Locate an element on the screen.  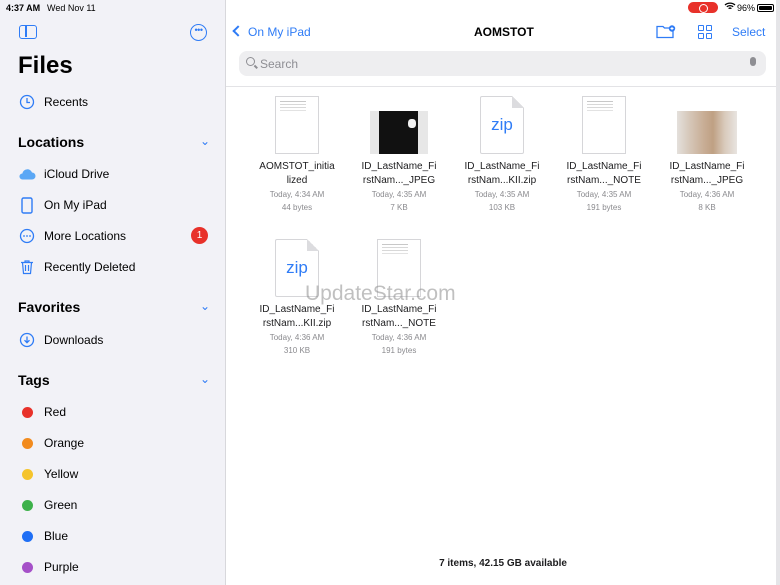
select-button: Select is located at coordinates (748, 32).